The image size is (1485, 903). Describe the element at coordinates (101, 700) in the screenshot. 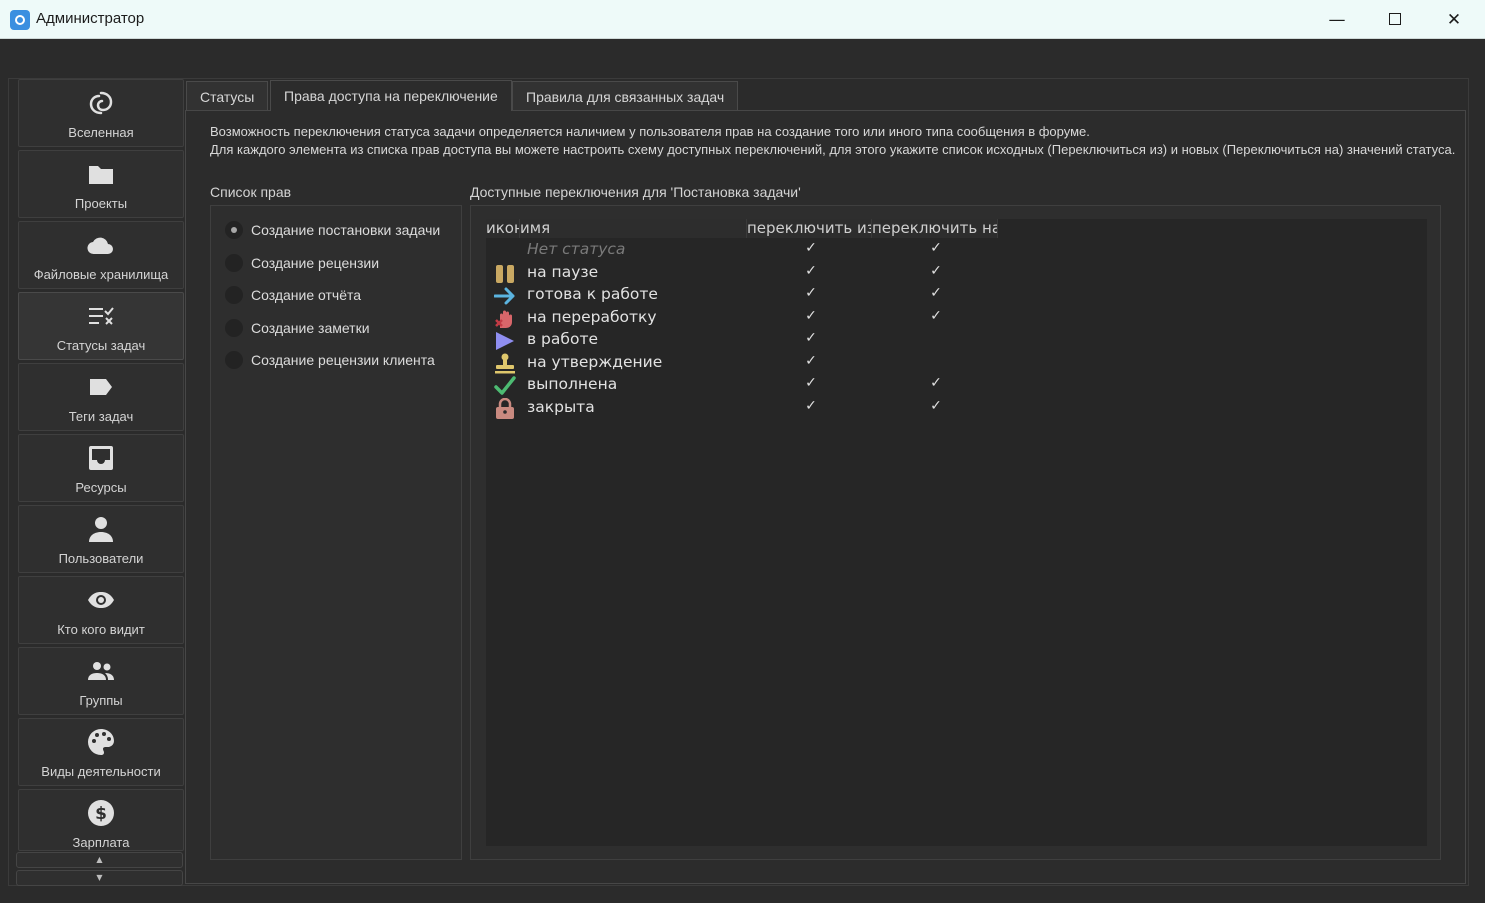

I see `sidebar-item-label: Группы` at that location.